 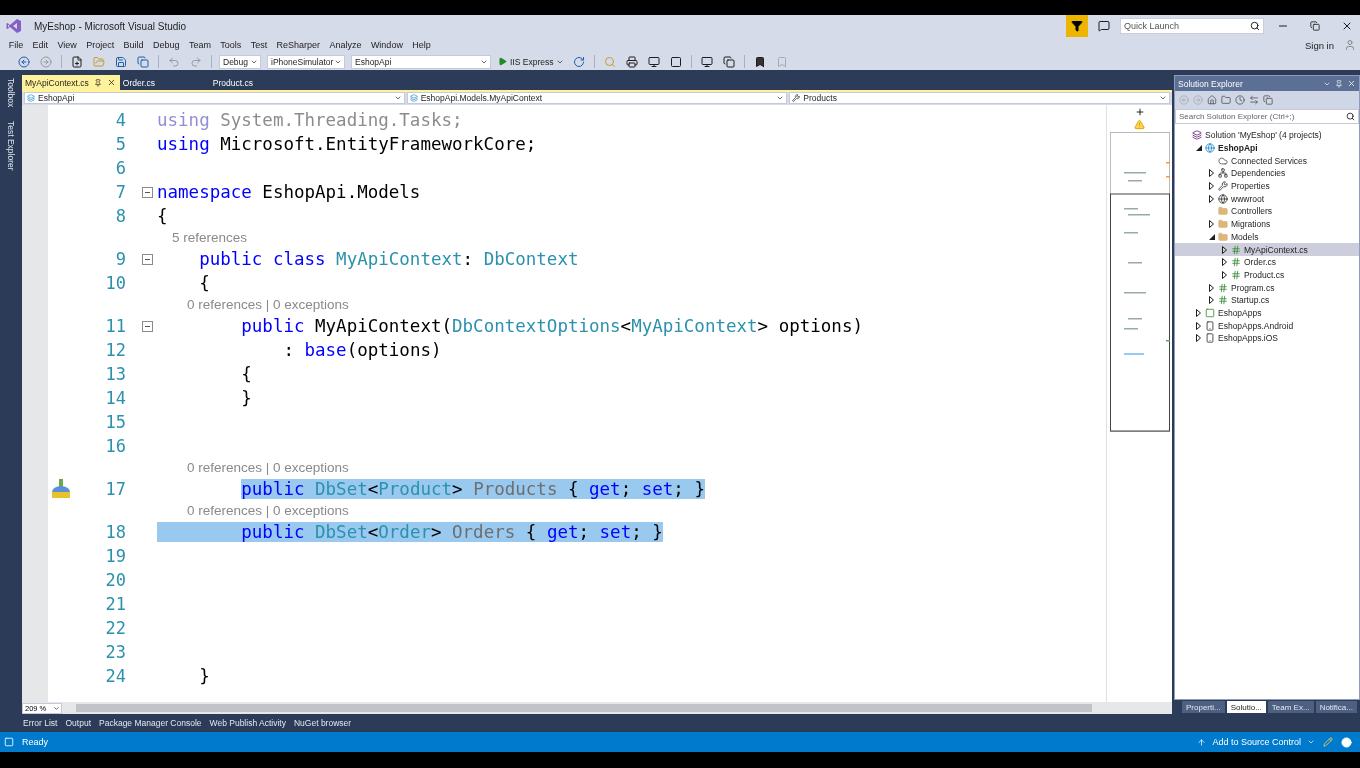 What do you see at coordinates (214, 98) in the screenshot?
I see `navigation-dropdown: EshopApi` at bounding box center [214, 98].